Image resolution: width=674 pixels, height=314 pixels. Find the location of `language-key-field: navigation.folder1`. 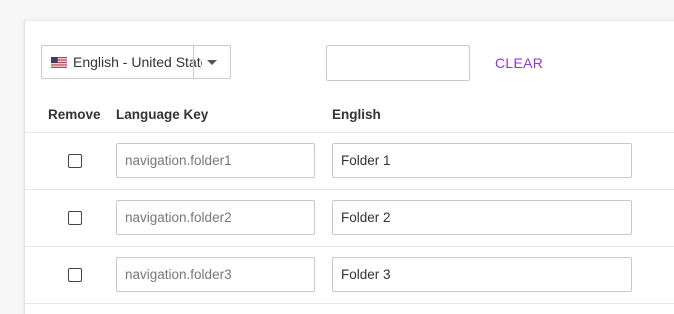

language-key-field: navigation.folder1 is located at coordinates (215, 160).